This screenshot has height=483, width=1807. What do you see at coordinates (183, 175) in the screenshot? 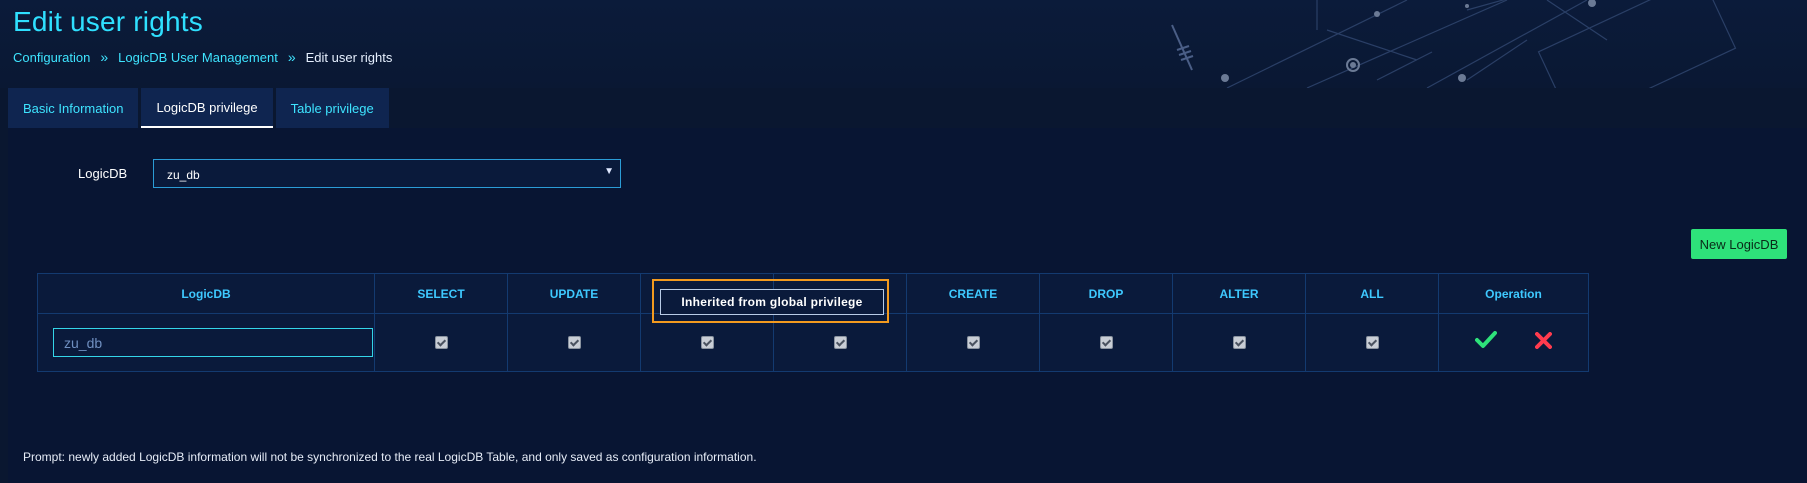
I see `logicdb-select-value: zu_db` at bounding box center [183, 175].